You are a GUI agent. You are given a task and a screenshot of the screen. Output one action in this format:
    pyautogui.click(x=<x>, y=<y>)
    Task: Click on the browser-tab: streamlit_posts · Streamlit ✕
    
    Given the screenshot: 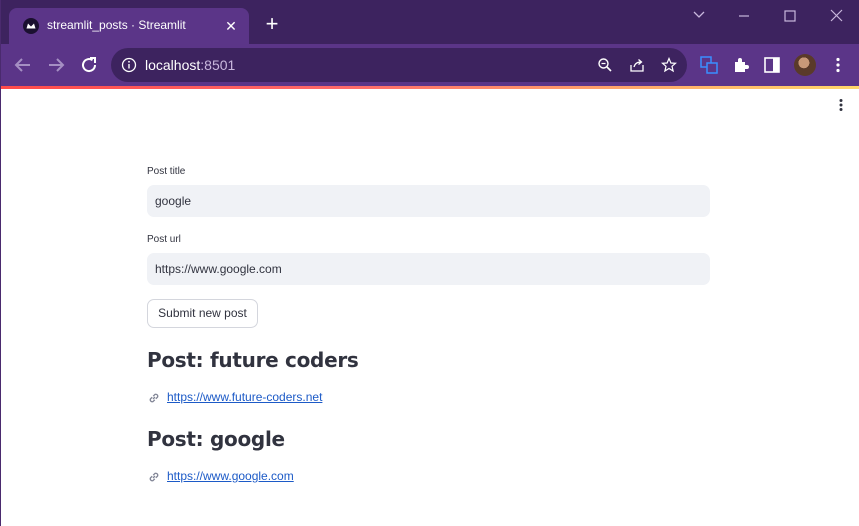 What is the action you would take?
    pyautogui.click(x=129, y=26)
    